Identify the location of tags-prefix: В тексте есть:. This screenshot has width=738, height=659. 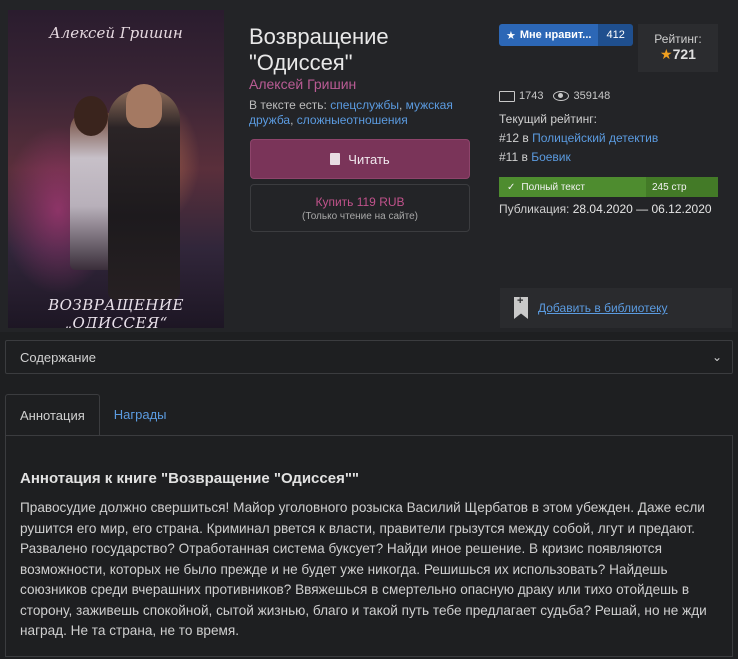
(288, 105).